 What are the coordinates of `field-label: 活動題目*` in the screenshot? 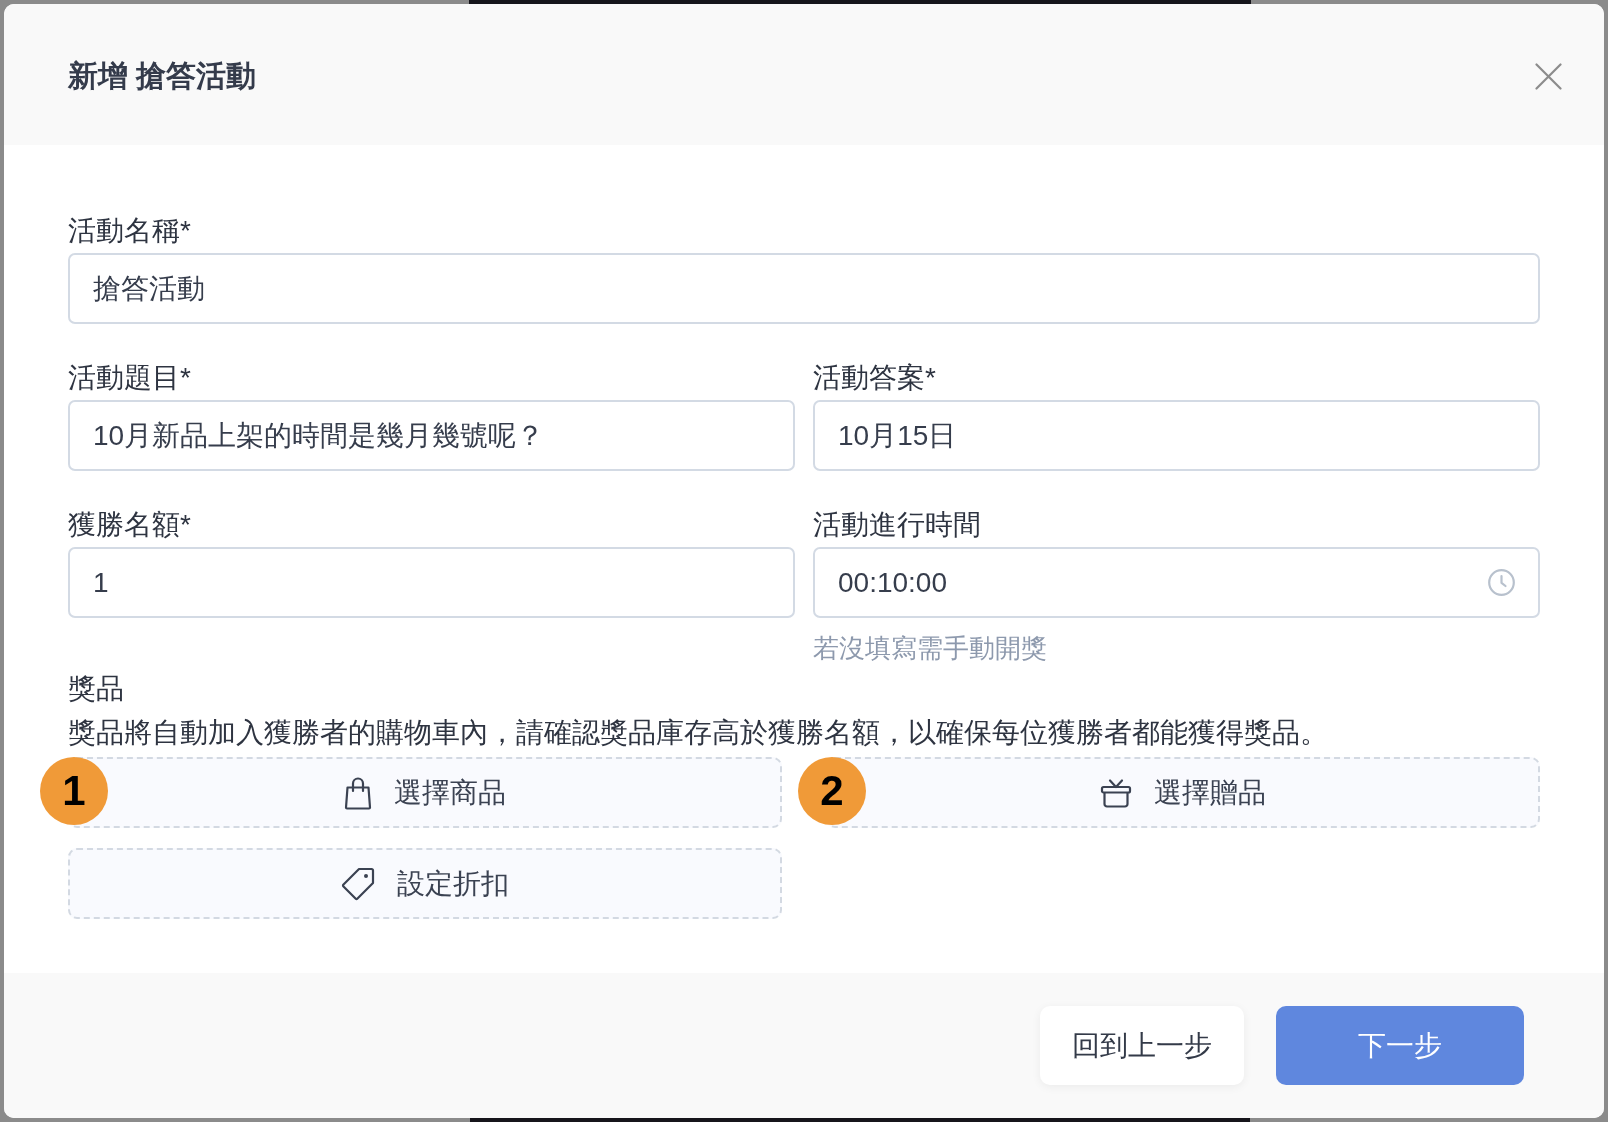 It's located at (130, 378).